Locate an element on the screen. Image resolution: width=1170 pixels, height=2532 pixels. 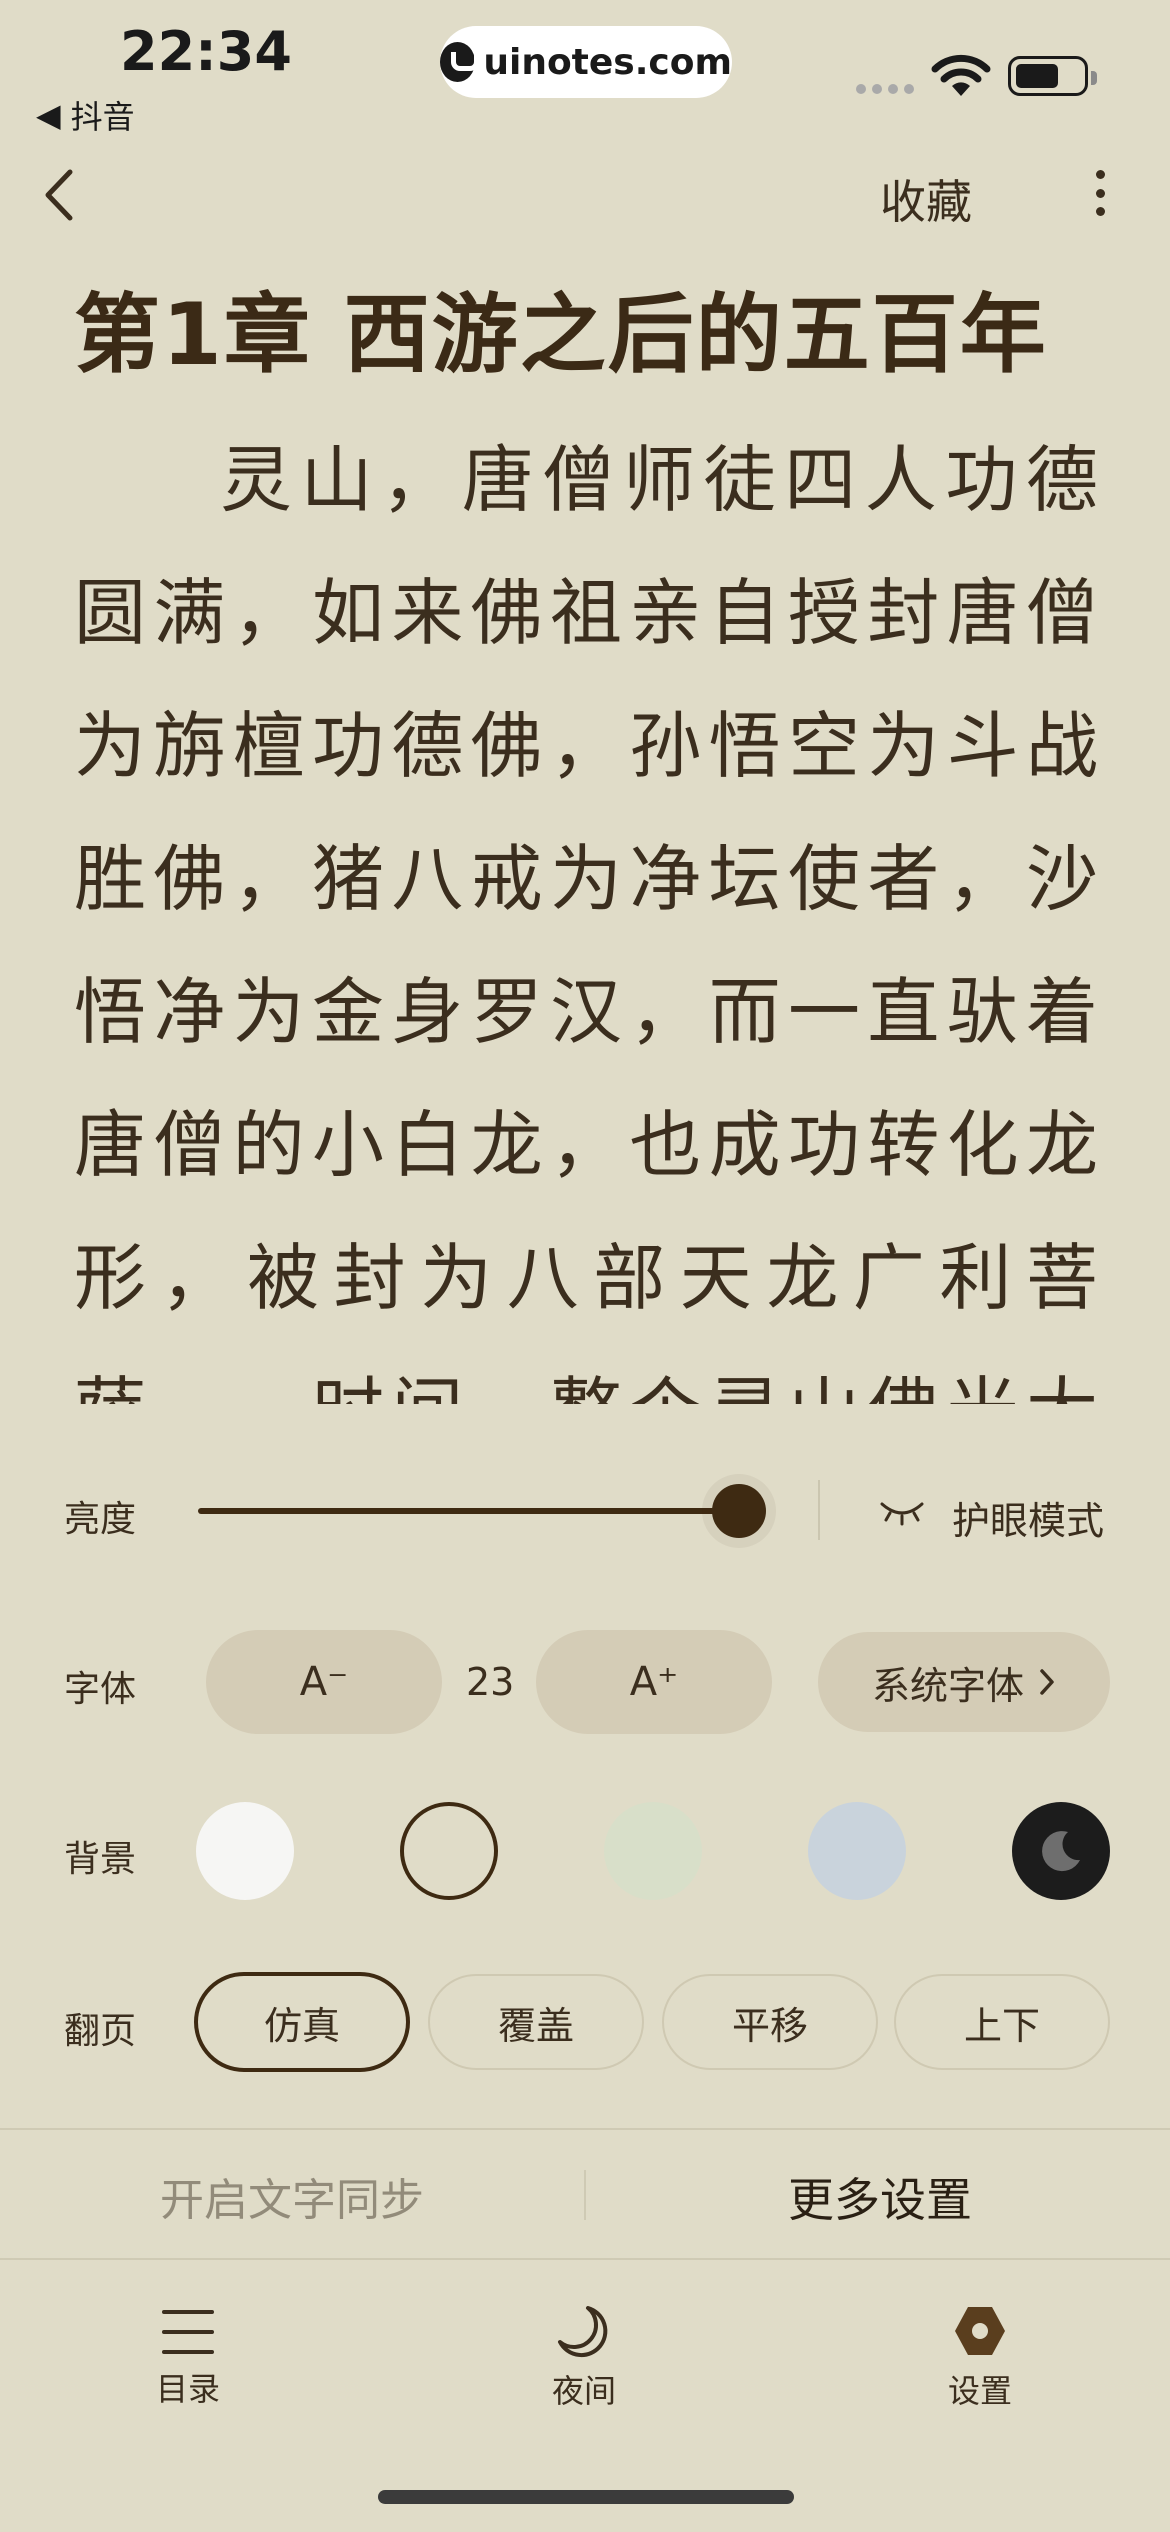
uinotes-logo-icon is located at coordinates (460, 62).